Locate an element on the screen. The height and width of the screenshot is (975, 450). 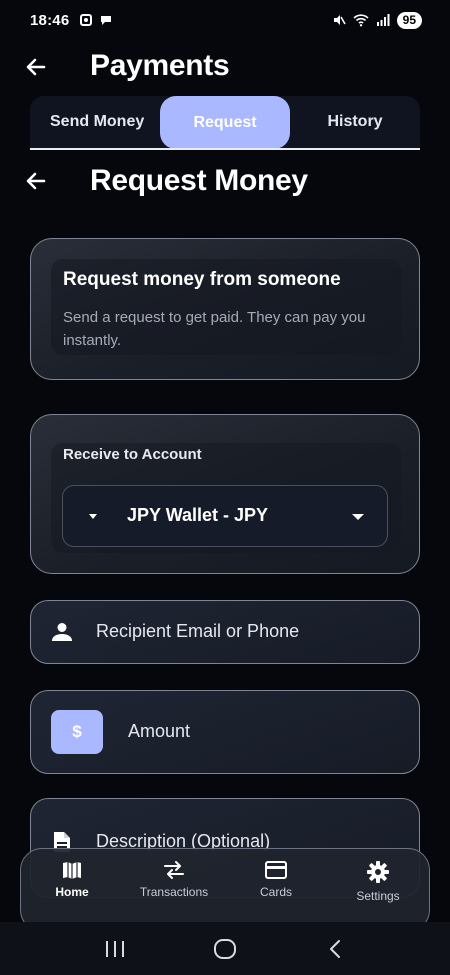
chevron-left-icon is located at coordinates (335, 948).